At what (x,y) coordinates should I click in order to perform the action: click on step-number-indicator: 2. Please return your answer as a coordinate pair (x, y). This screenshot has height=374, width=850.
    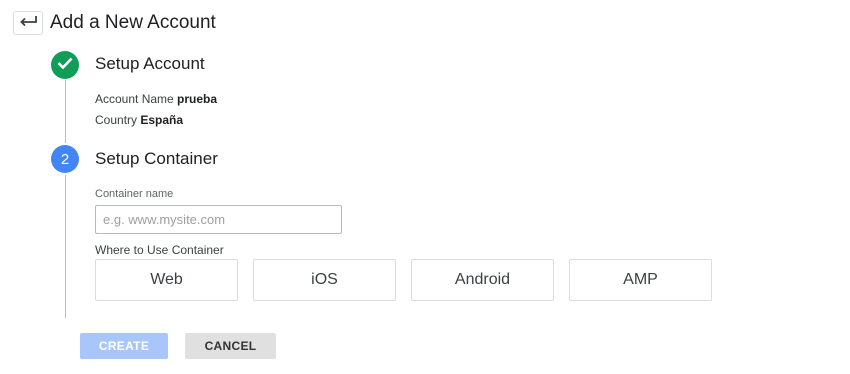
    Looking at the image, I should click on (65, 159).